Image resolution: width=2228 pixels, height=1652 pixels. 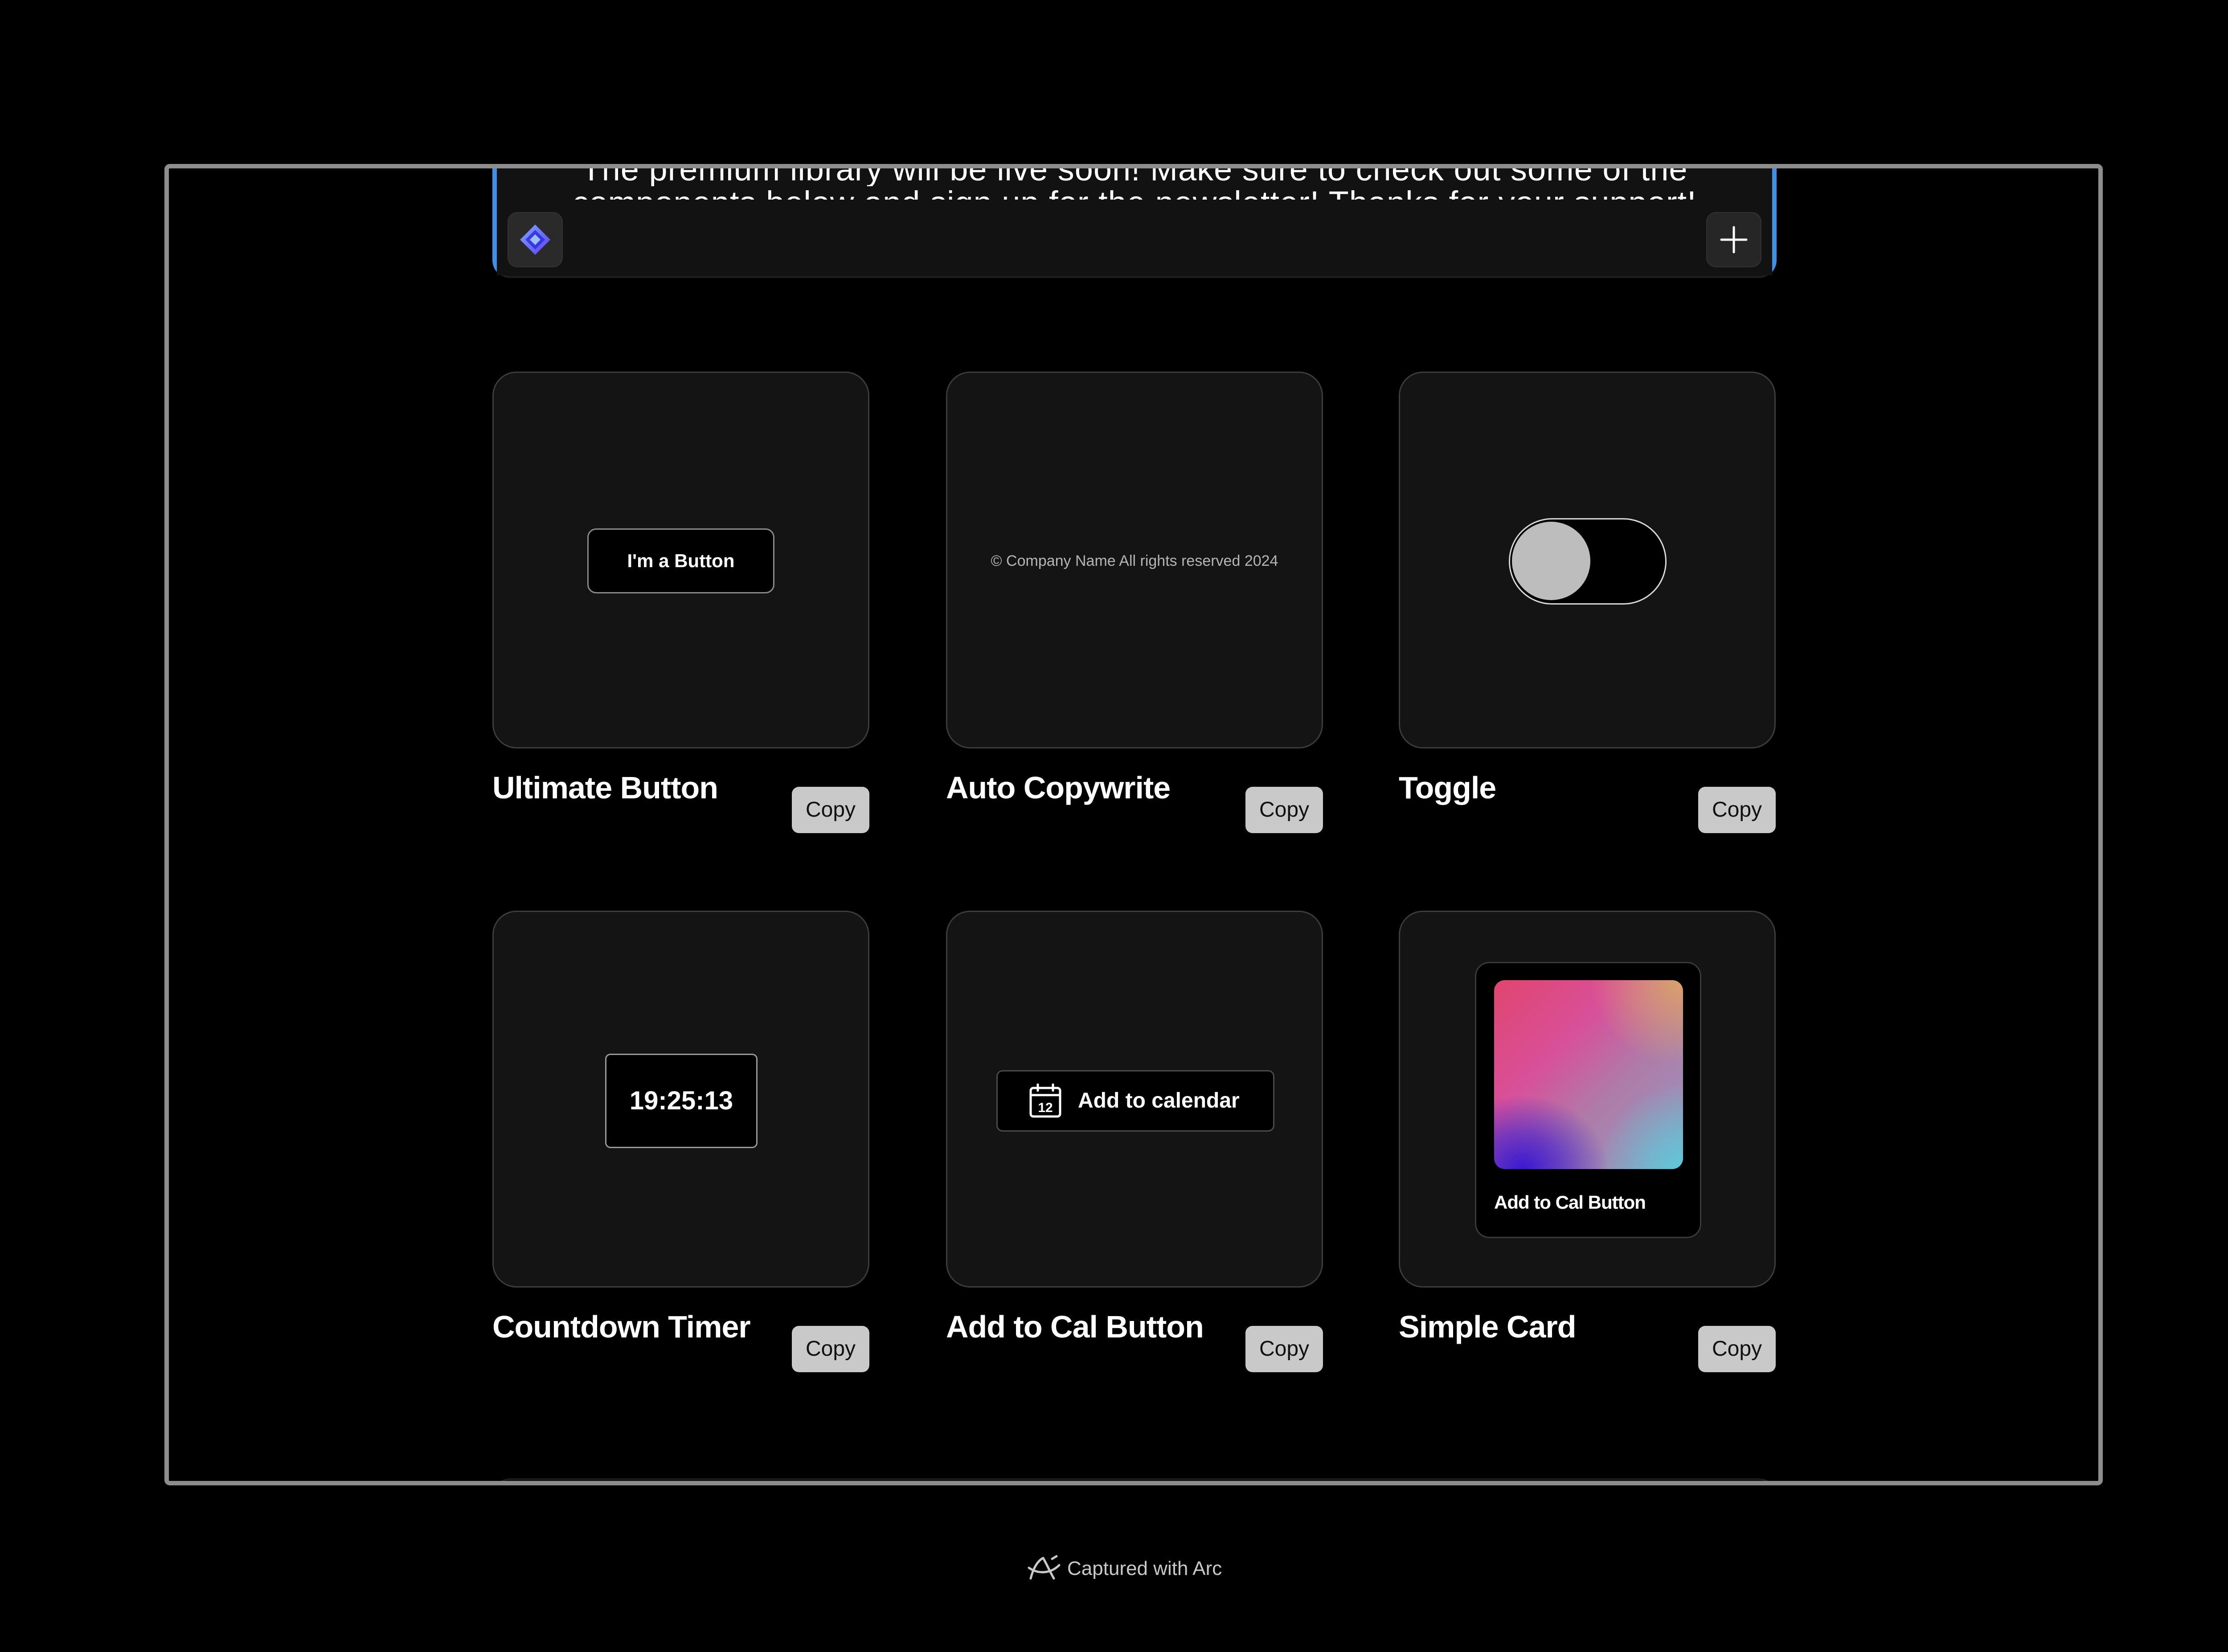 I want to click on next-section-edge, so click(x=1134, y=1479).